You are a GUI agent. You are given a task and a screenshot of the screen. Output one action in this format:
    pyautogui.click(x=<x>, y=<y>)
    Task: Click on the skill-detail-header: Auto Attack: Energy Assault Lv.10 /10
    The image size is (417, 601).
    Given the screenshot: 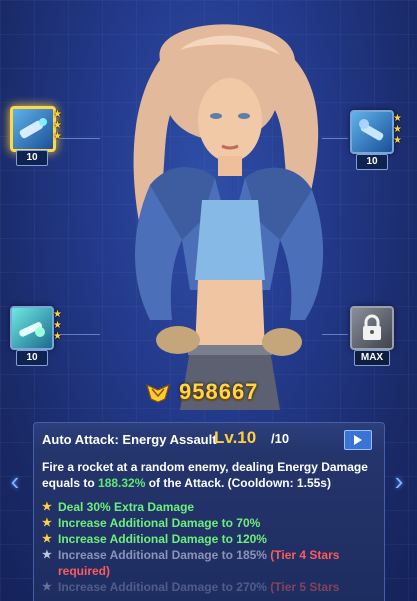 What is the action you would take?
    pyautogui.click(x=209, y=438)
    